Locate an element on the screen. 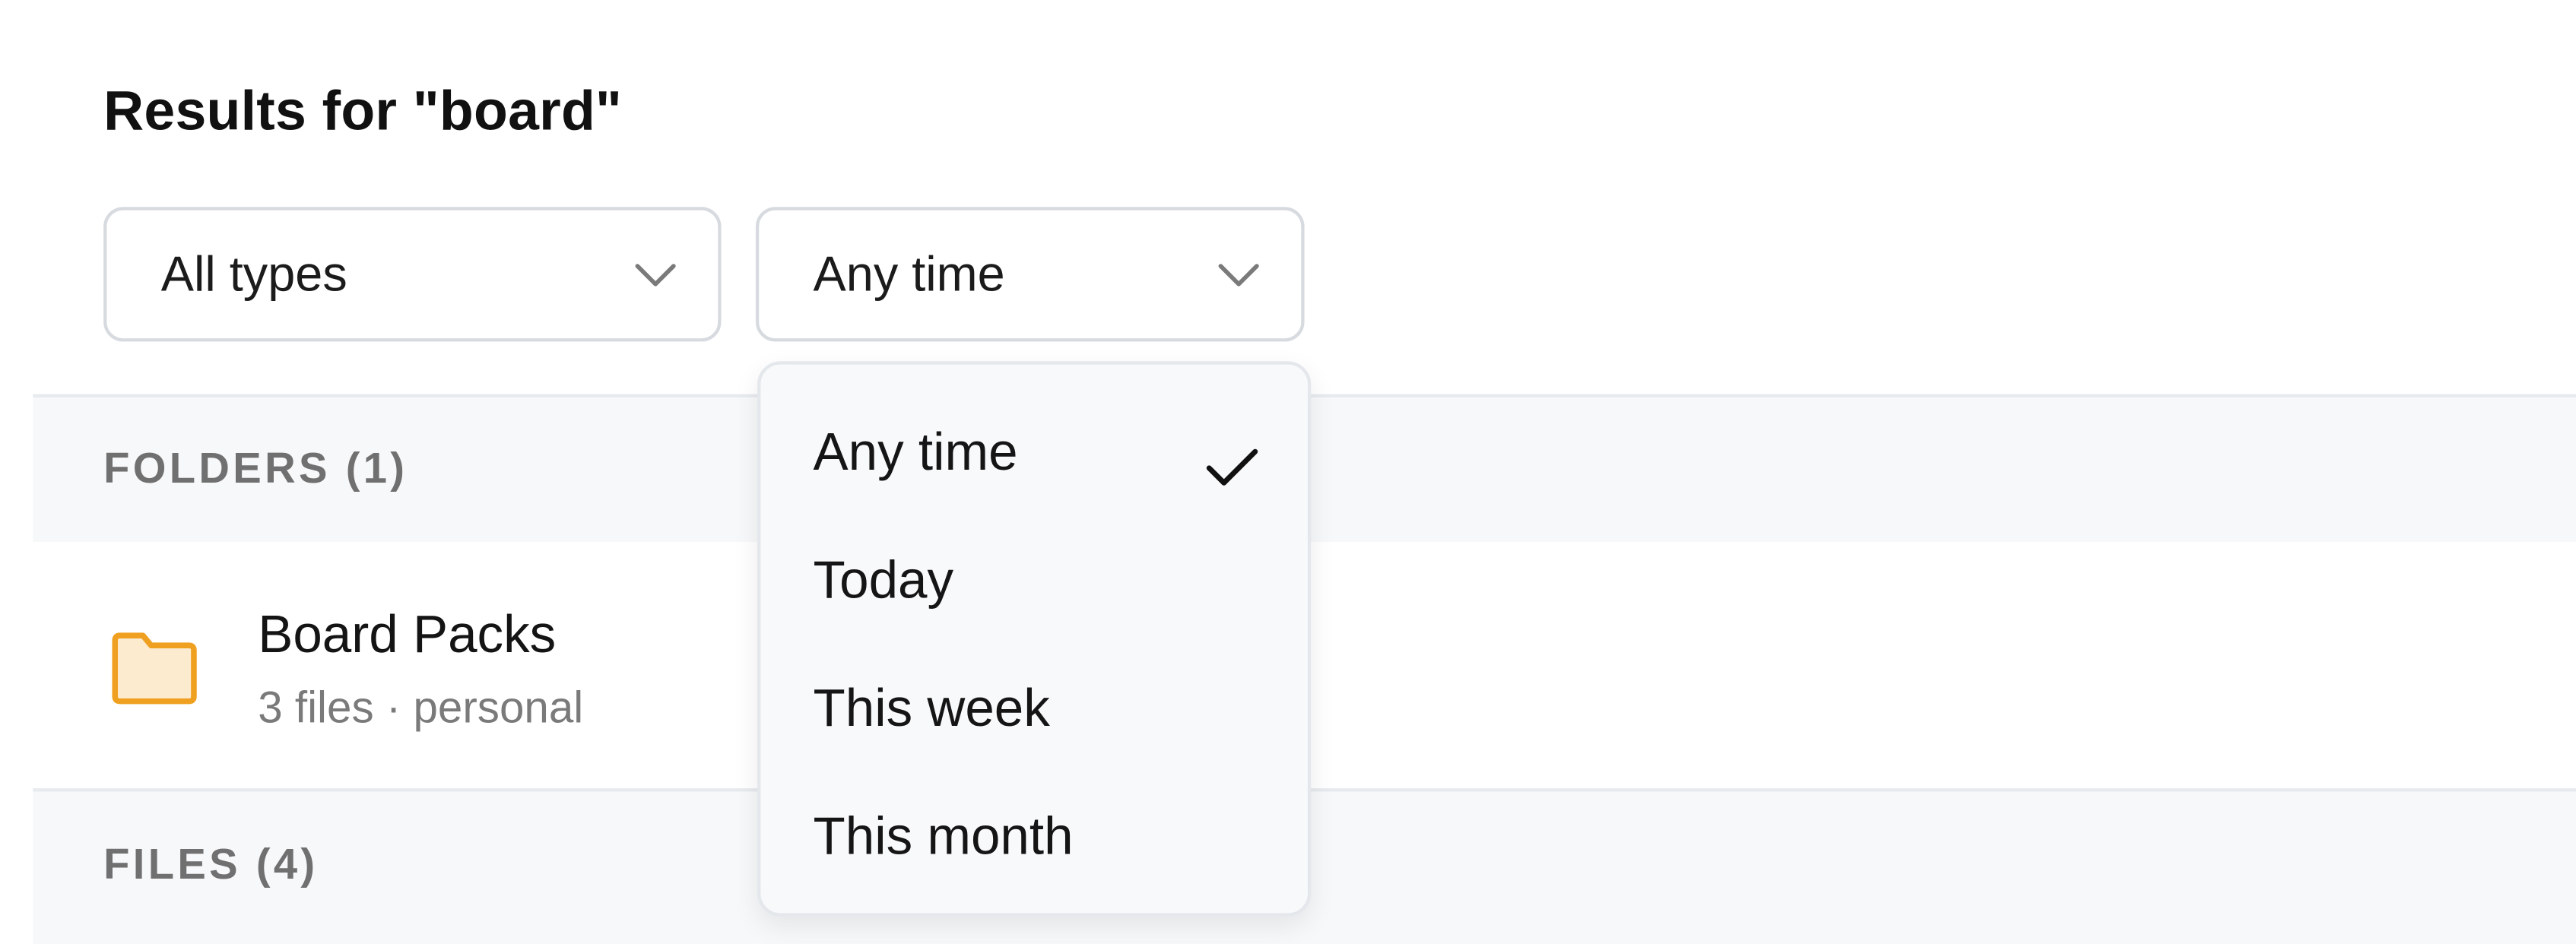 This screenshot has height=944, width=2576. menu-option-today: Today is located at coordinates (1034, 579).